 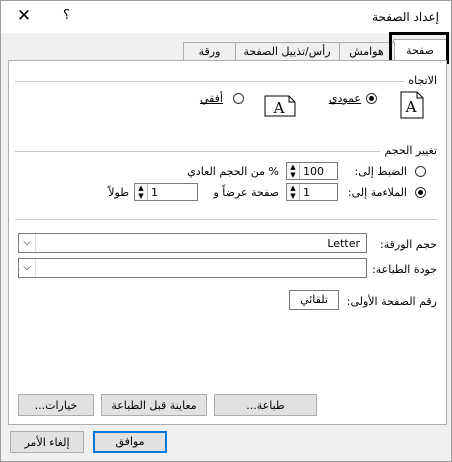 I want to click on landscape-letter: A, so click(x=279, y=108).